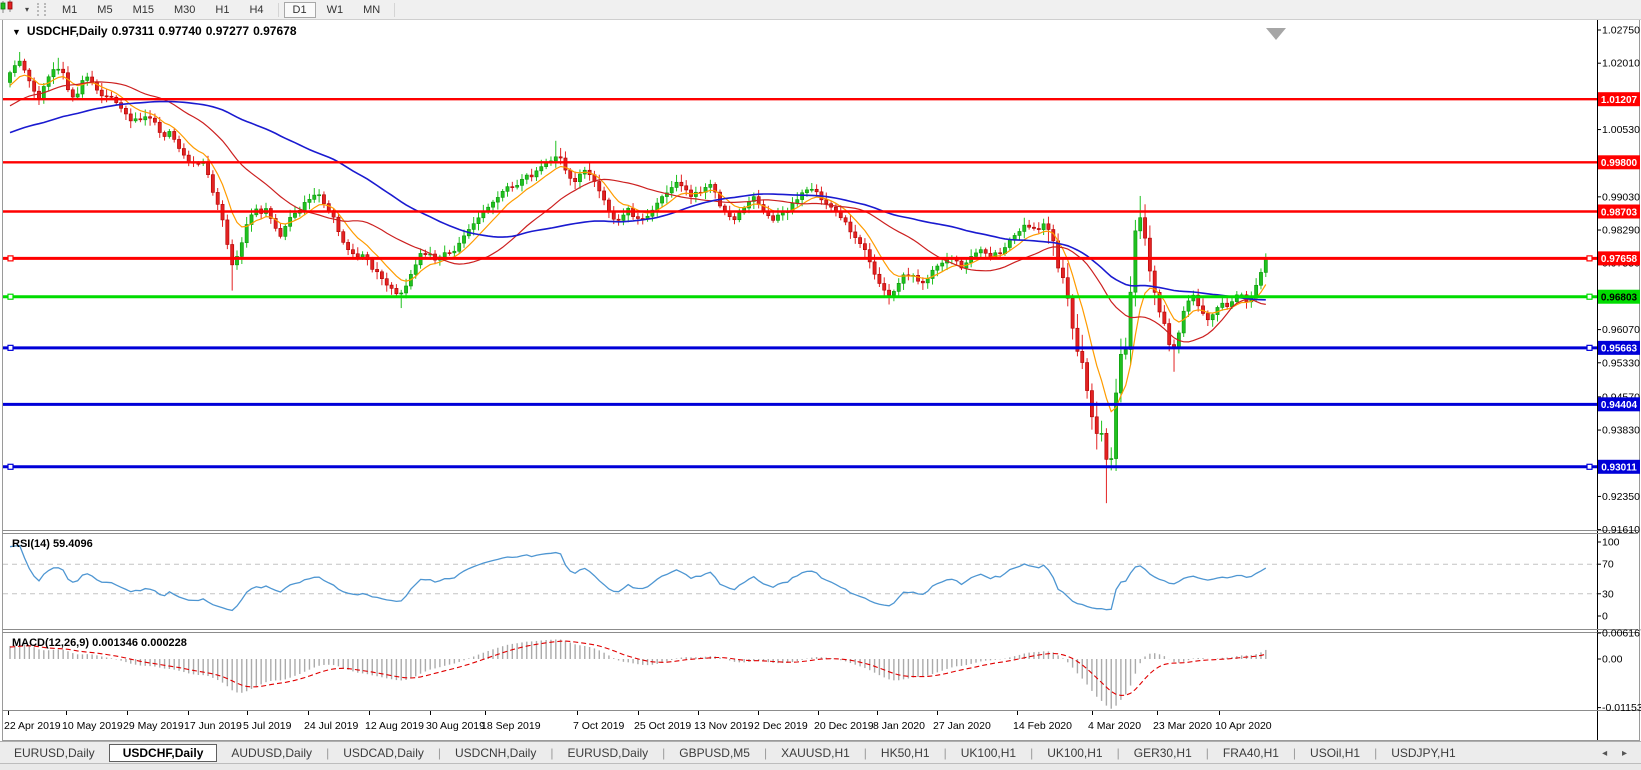 Image resolution: width=1641 pixels, height=770 pixels. Describe the element at coordinates (41, 9) in the screenshot. I see `toolbar-grip` at that location.